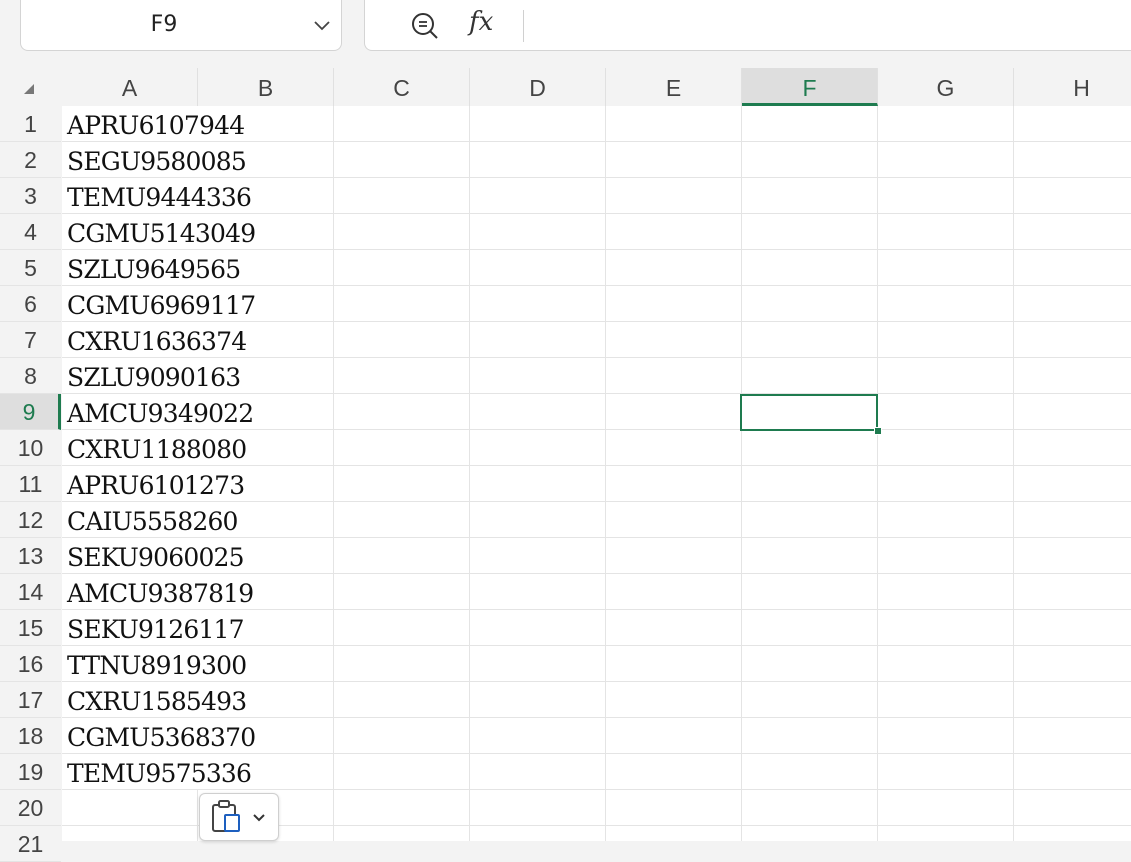 This screenshot has width=1131, height=862. What do you see at coordinates (523, 26) in the screenshot?
I see `formula-divider` at bounding box center [523, 26].